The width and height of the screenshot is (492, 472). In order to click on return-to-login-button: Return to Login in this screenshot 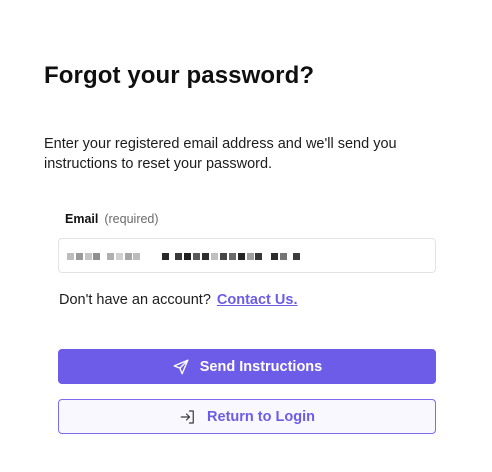, I will do `click(247, 416)`.